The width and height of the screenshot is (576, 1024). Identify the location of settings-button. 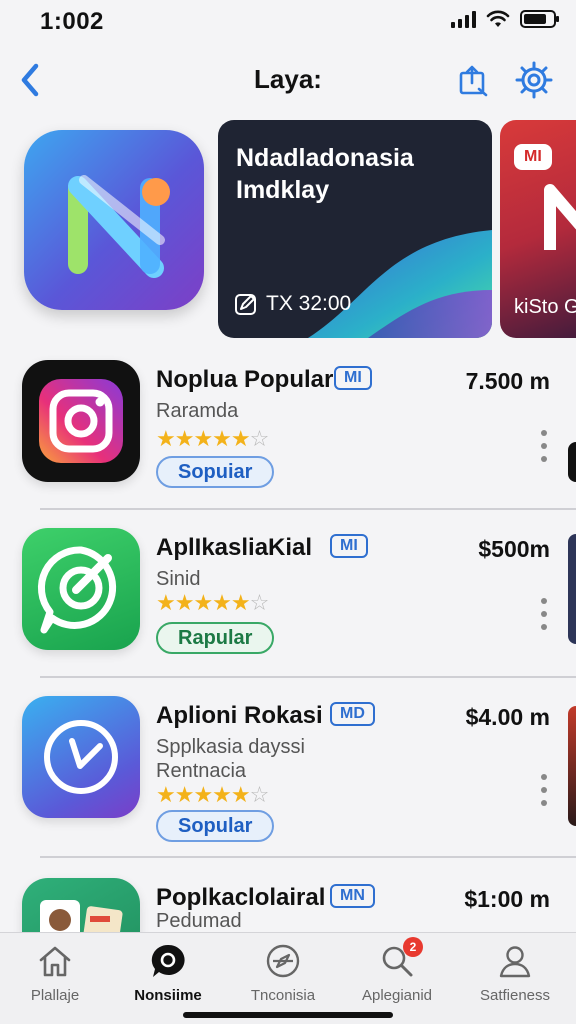
(534, 80).